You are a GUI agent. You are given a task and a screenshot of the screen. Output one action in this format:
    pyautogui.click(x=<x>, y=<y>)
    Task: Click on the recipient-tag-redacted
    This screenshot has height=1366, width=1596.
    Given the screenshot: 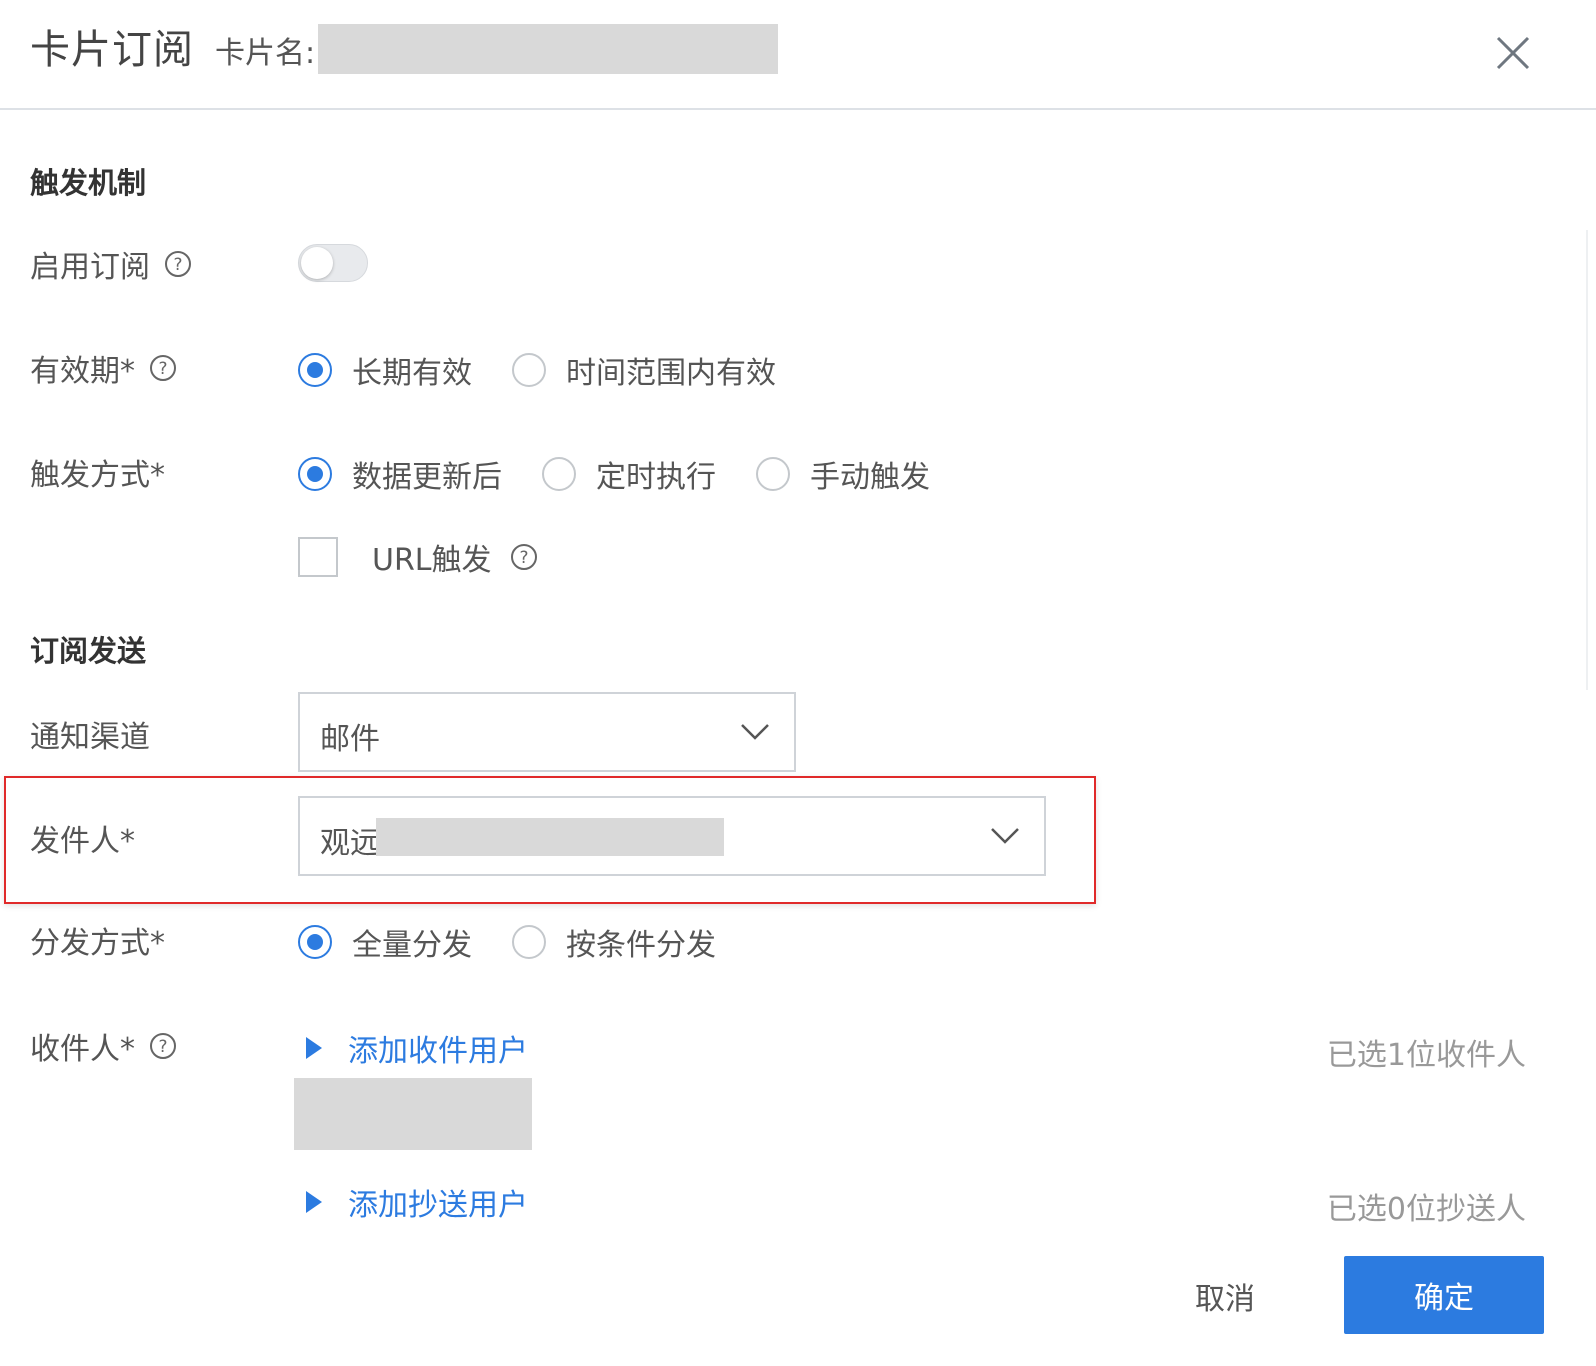 What is the action you would take?
    pyautogui.click(x=413, y=1114)
    